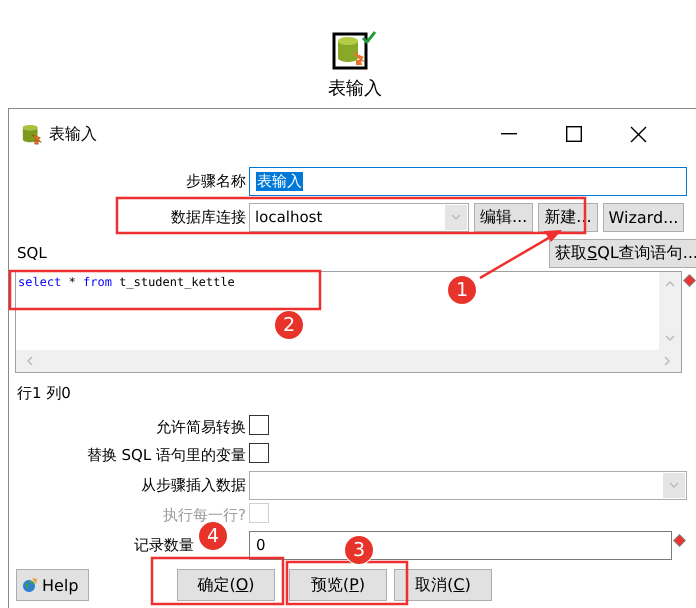 This screenshot has height=608, width=696. What do you see at coordinates (226, 585) in the screenshot?
I see `dialog-button: 确定(O)` at bounding box center [226, 585].